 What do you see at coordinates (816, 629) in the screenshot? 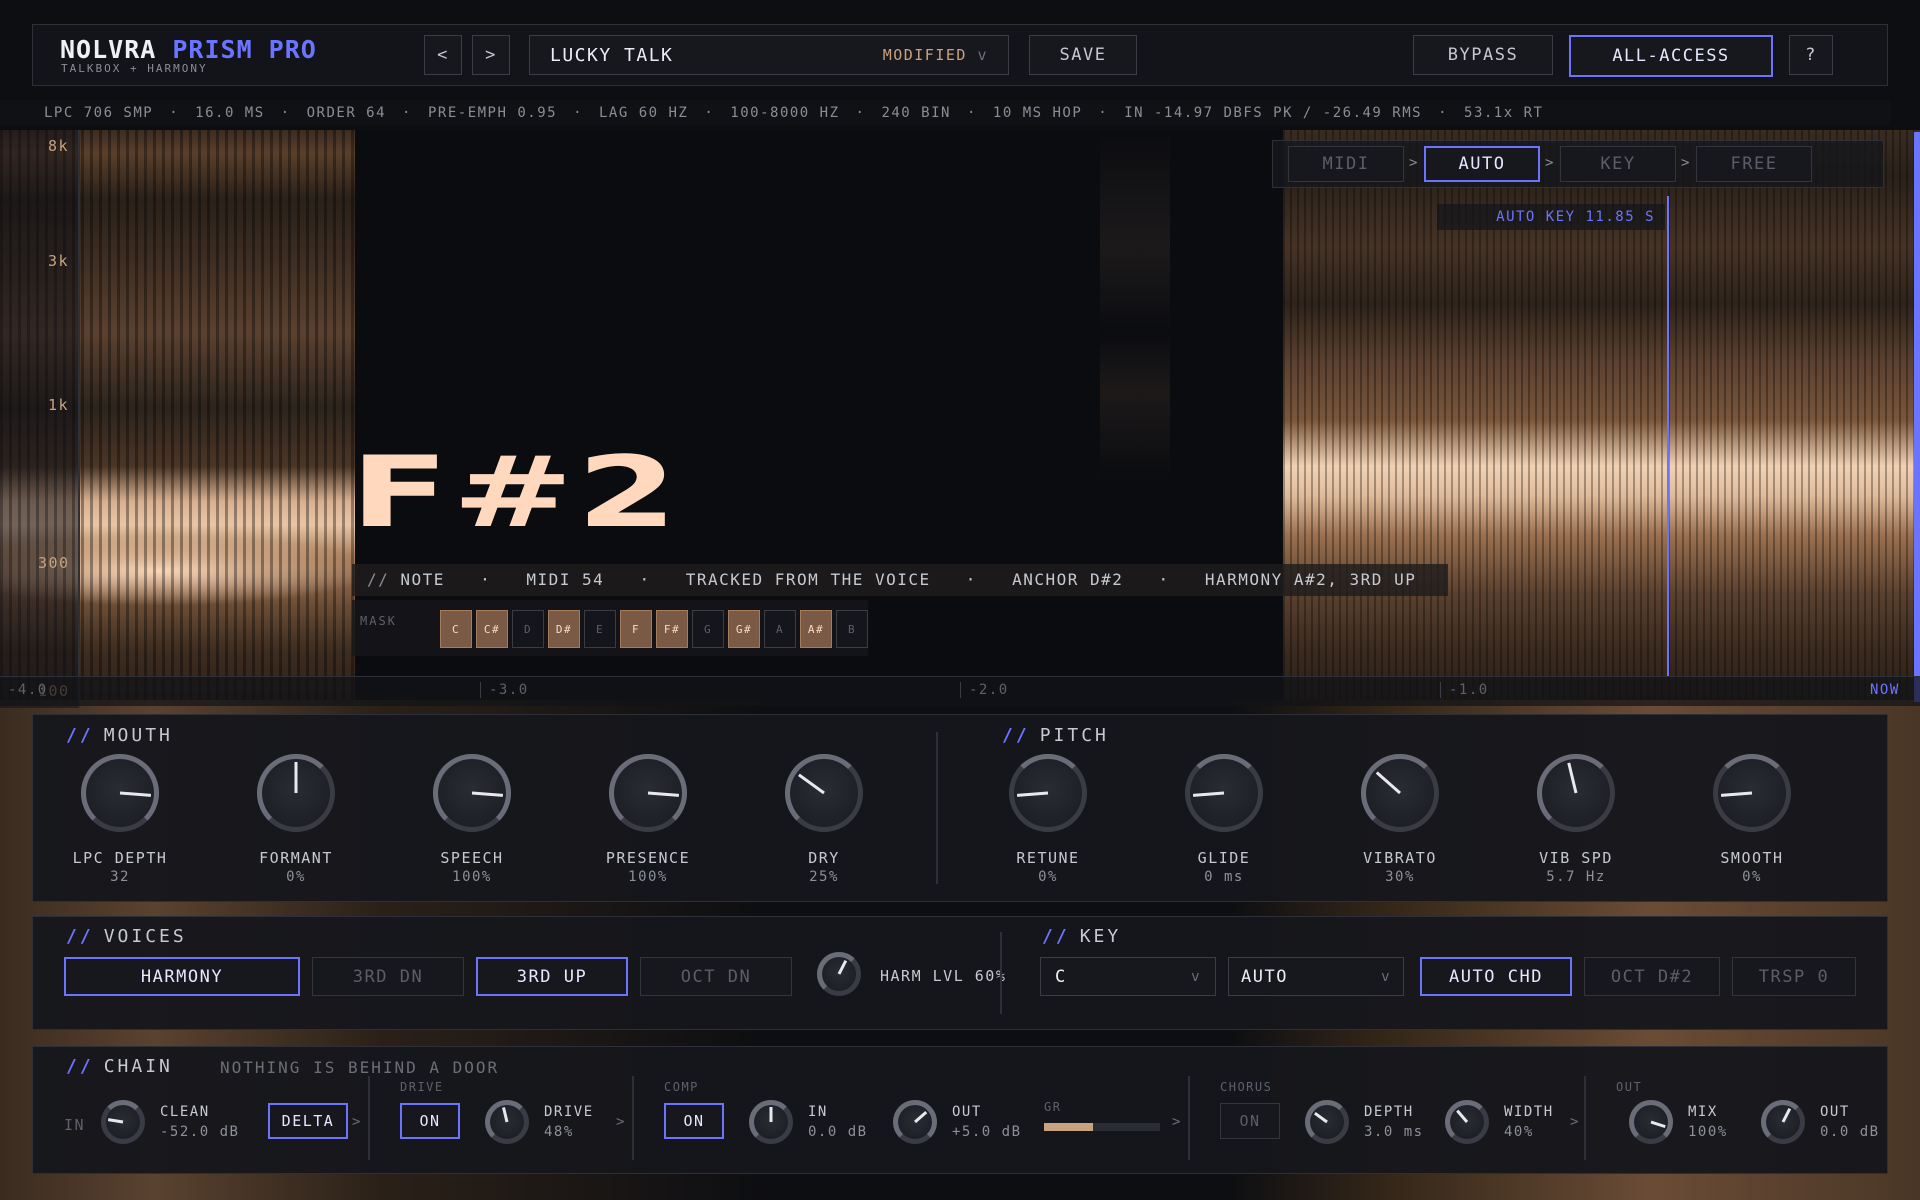
I see `mask-key-asharp: A#` at bounding box center [816, 629].